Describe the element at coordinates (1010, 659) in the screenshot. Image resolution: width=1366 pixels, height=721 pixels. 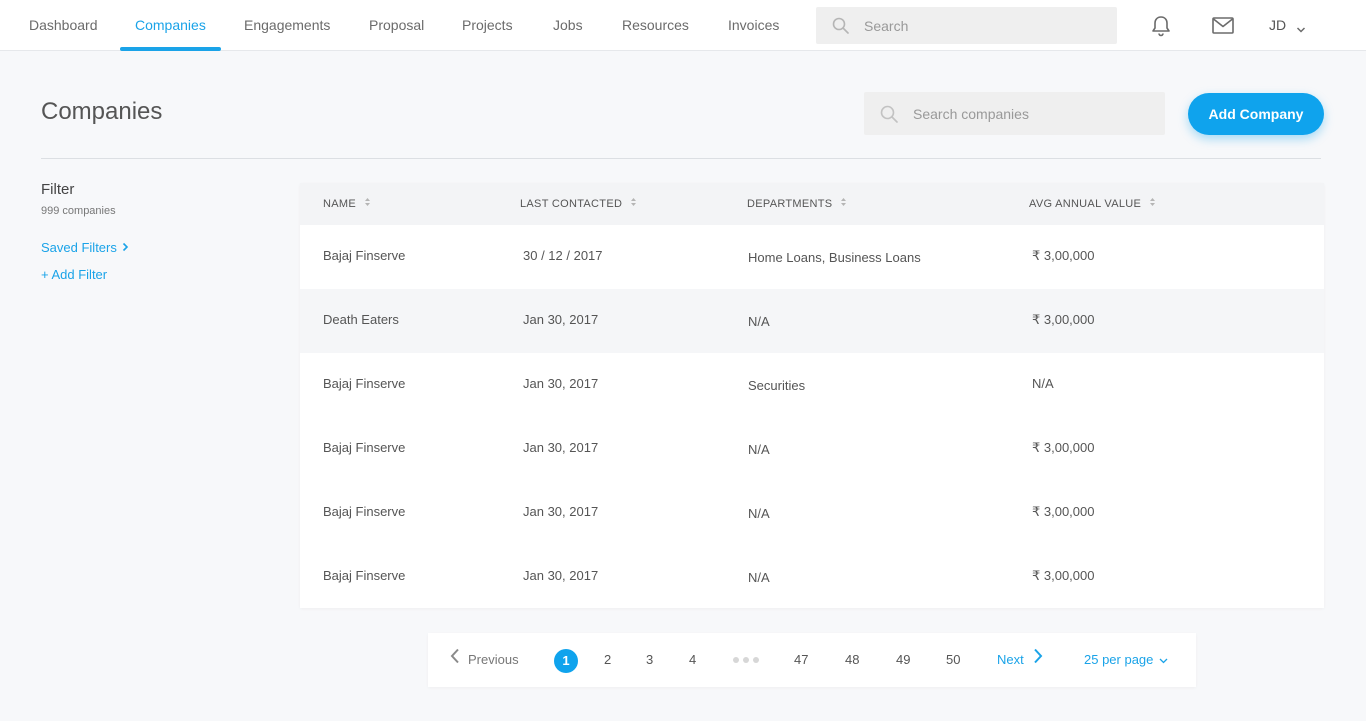
I see `next-label: Next` at that location.